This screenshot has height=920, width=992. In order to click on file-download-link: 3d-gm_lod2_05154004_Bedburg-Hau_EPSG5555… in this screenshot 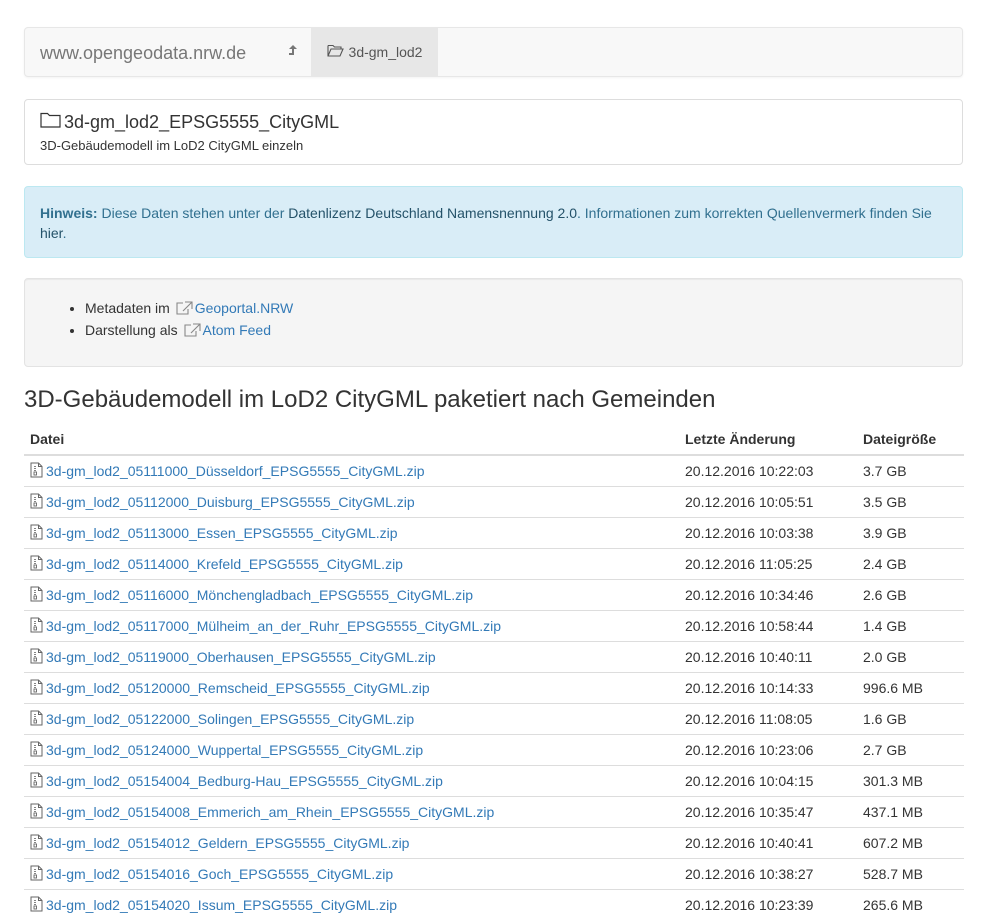, I will do `click(351, 781)`.